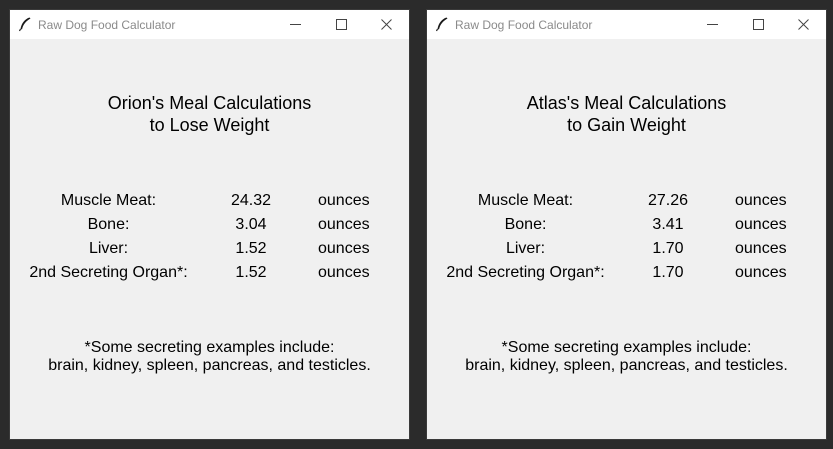  I want to click on ingredient-row-secreting-organ: 2nd Secreting Organ*: 1.70 ounces, so click(626, 275).